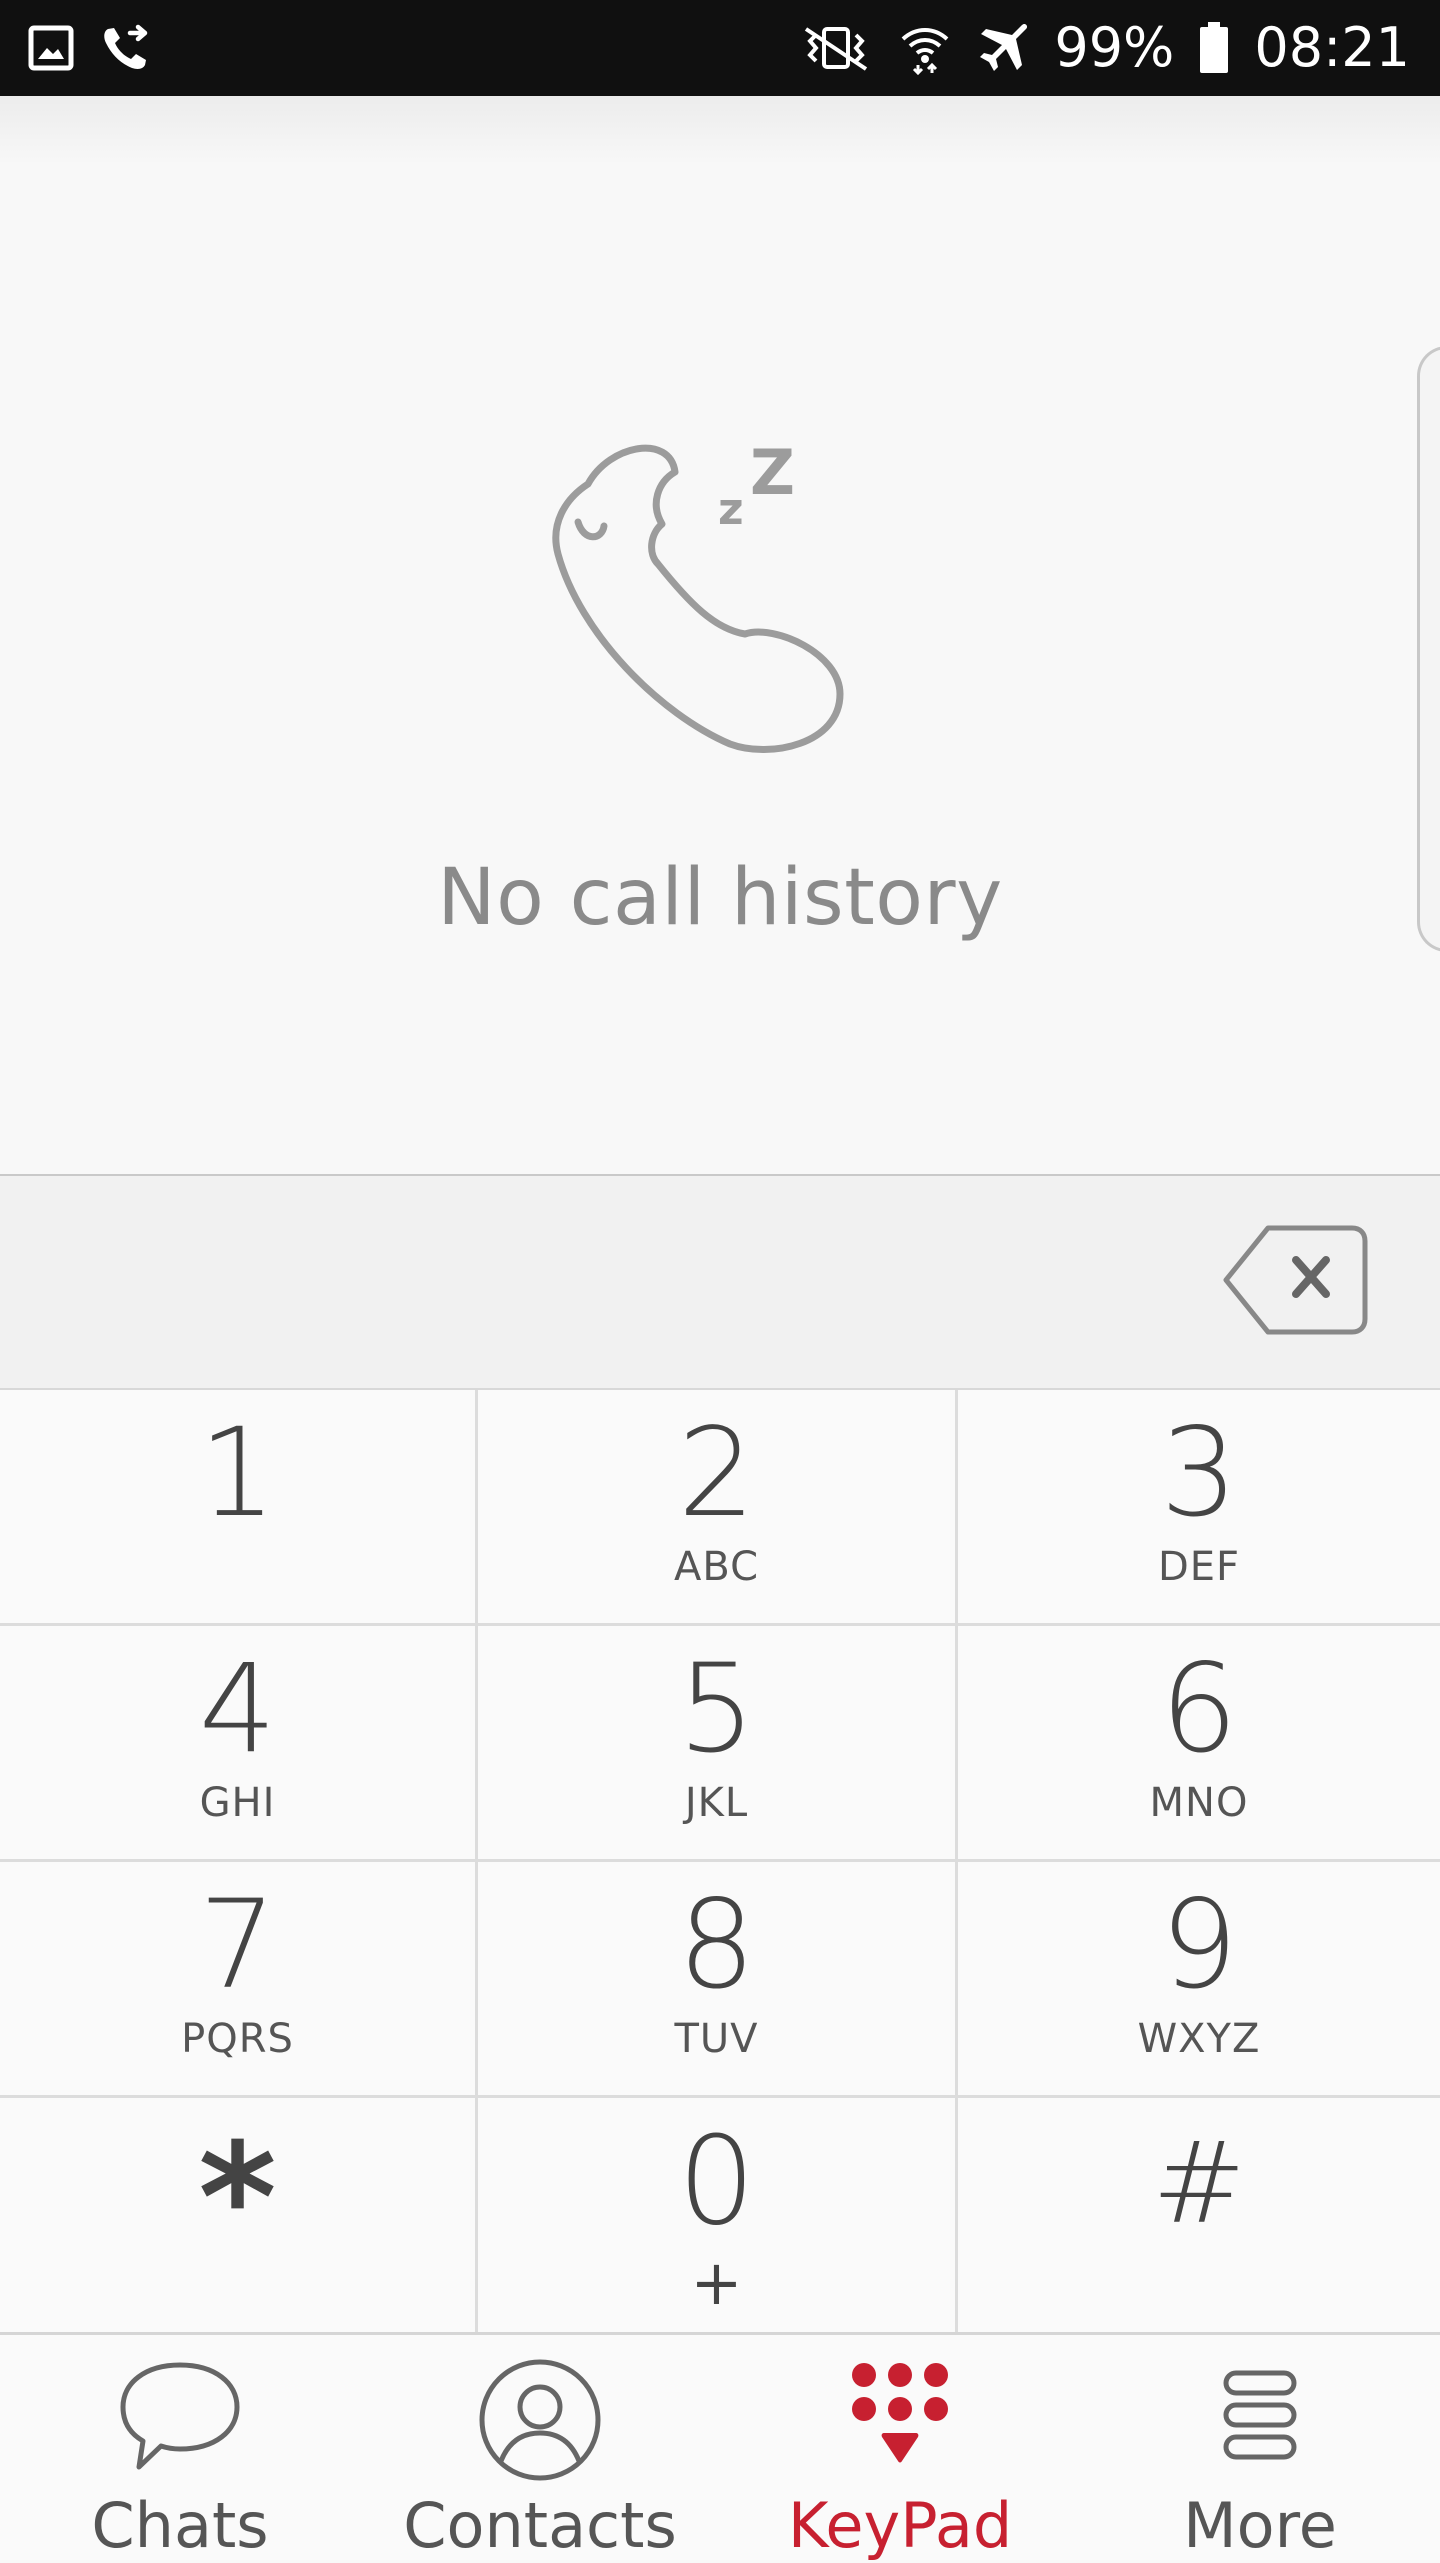  I want to click on svg-text: Z, so click(772, 472).